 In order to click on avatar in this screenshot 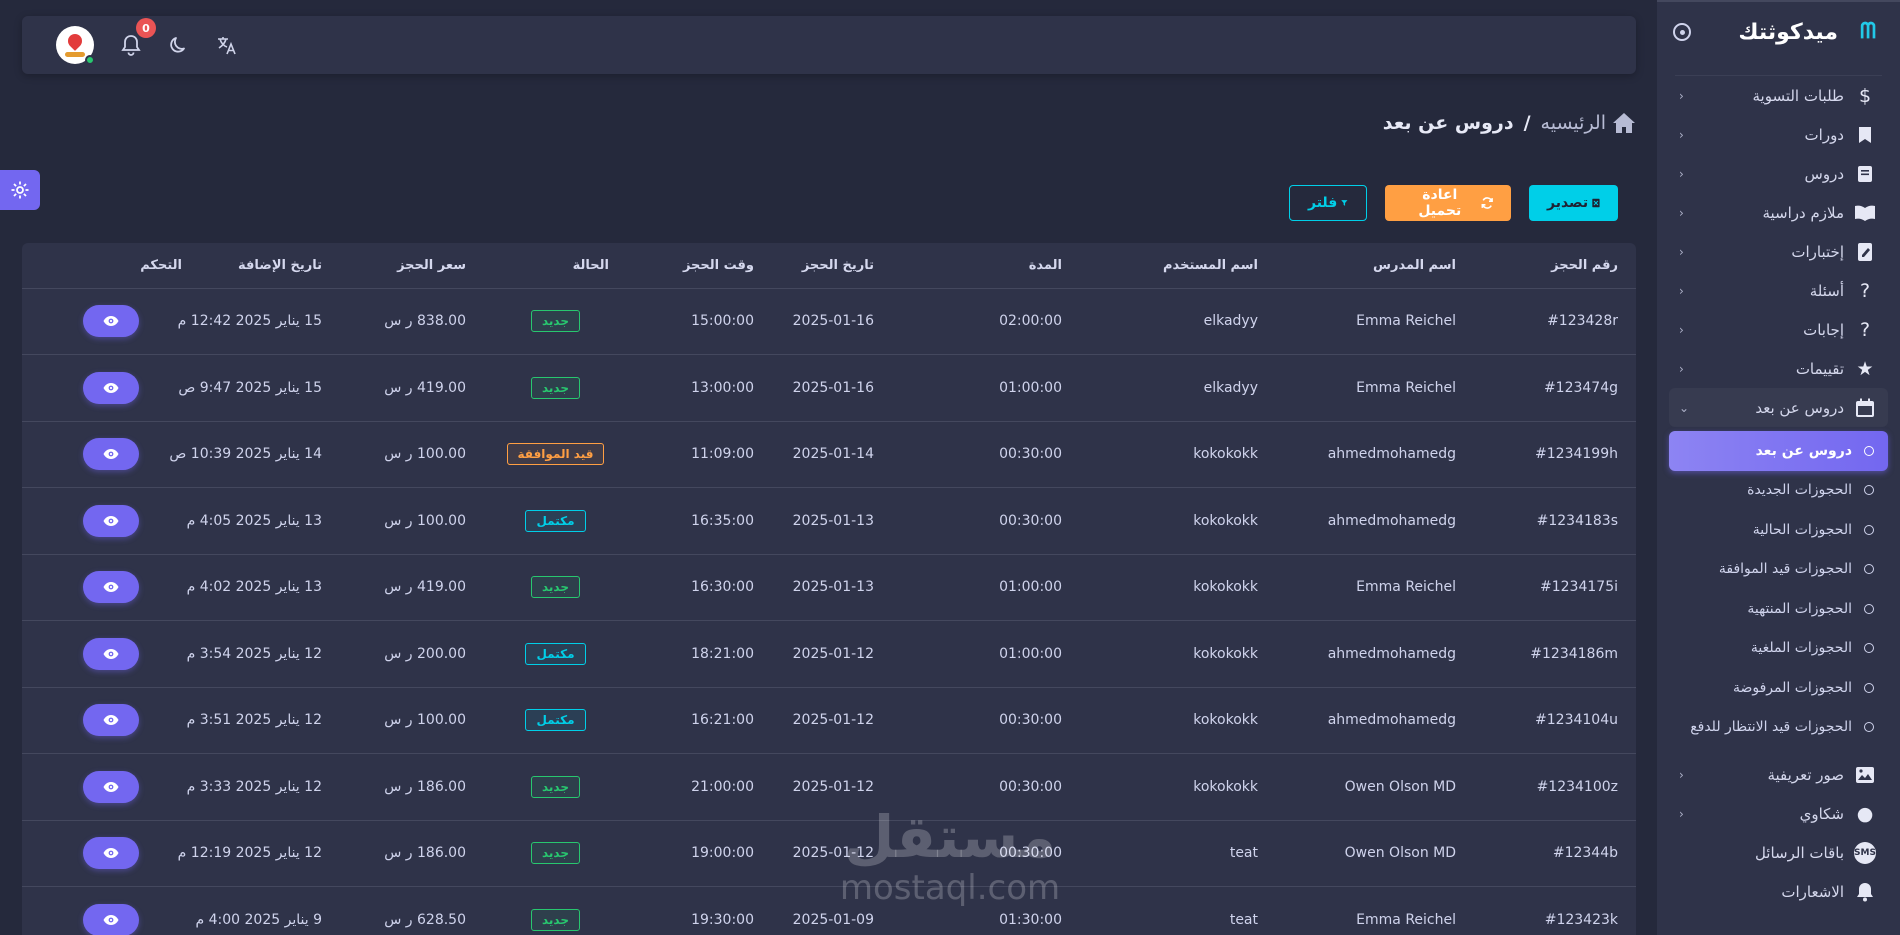, I will do `click(75, 45)`.